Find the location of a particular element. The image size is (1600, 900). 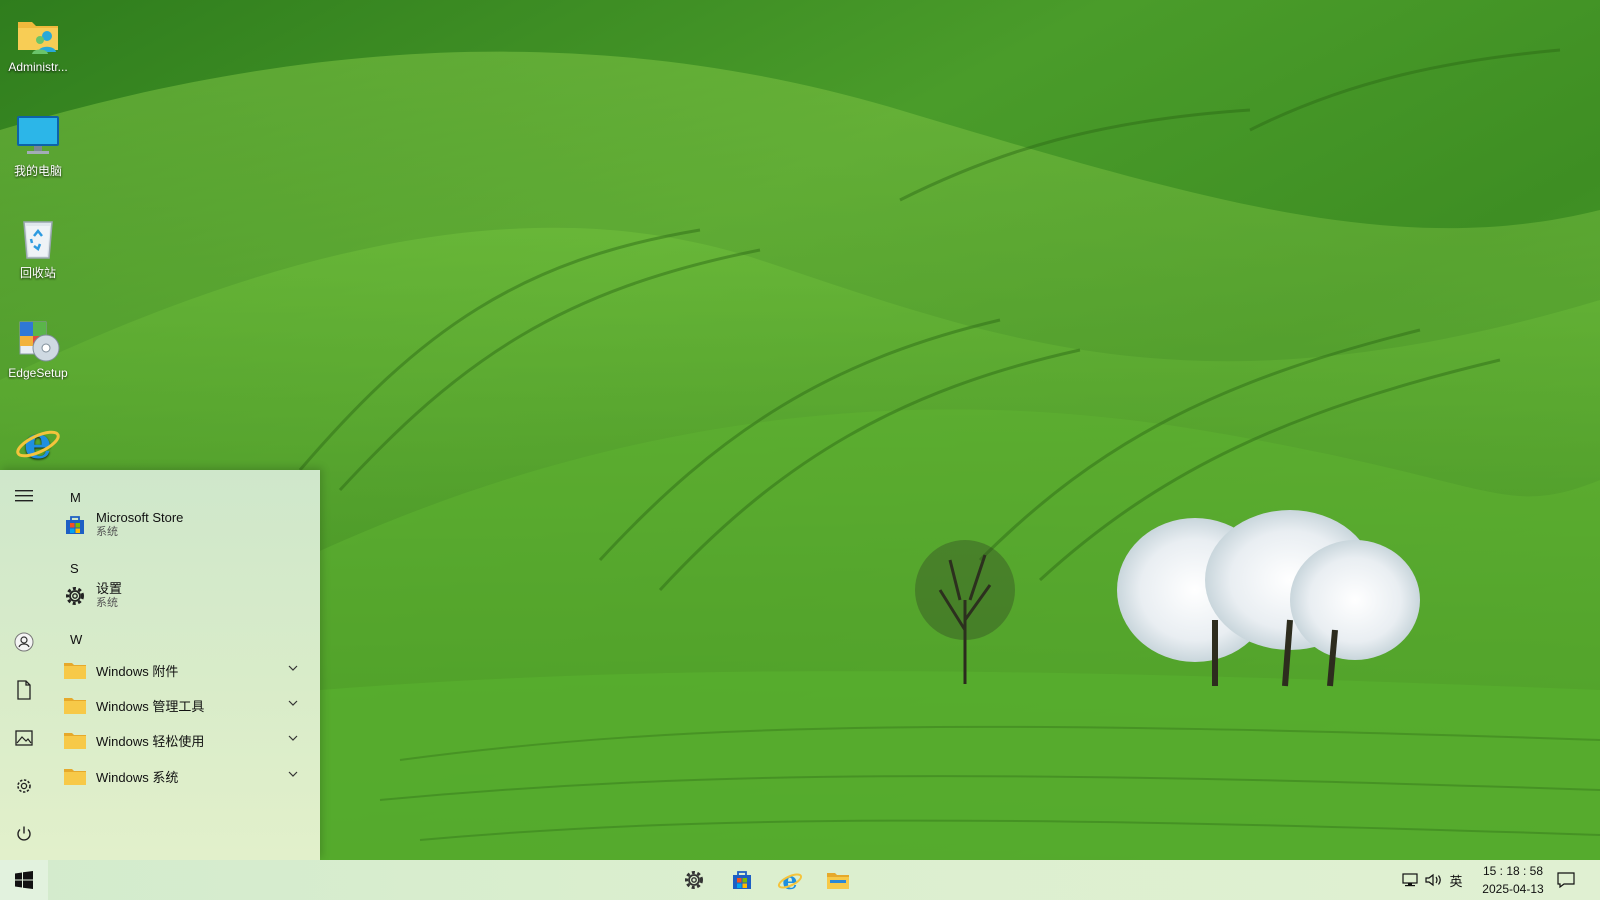

group-header-s: S is located at coordinates (74, 568).